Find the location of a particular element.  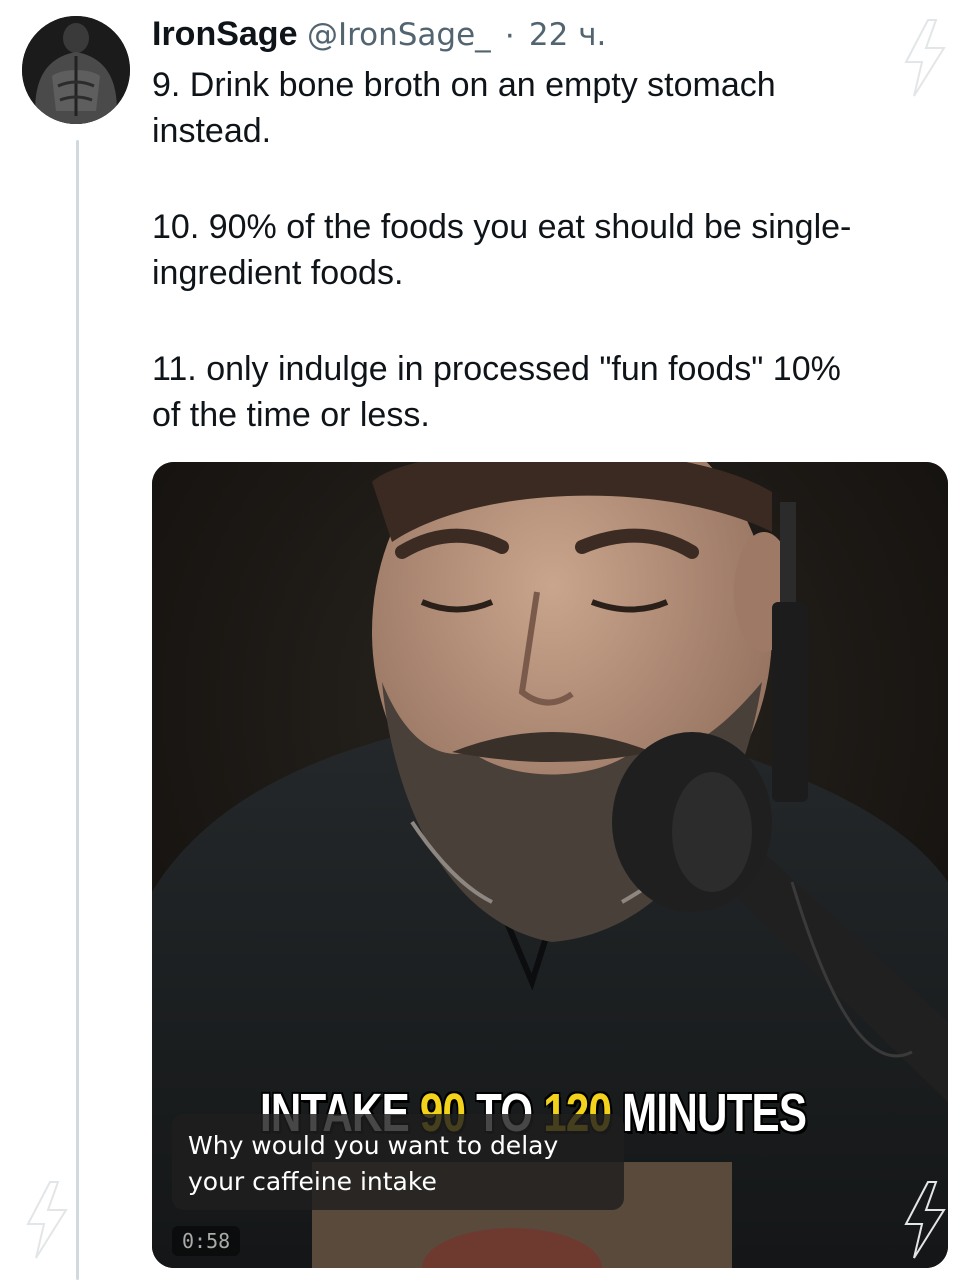

video-duration: 0:58 is located at coordinates (206, 1241).